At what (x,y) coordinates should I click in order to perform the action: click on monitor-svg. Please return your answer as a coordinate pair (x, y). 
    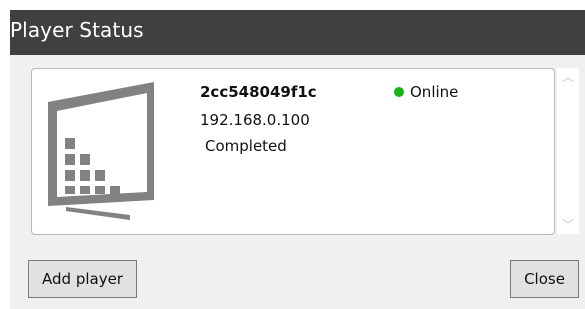
    Looking at the image, I should click on (101, 151).